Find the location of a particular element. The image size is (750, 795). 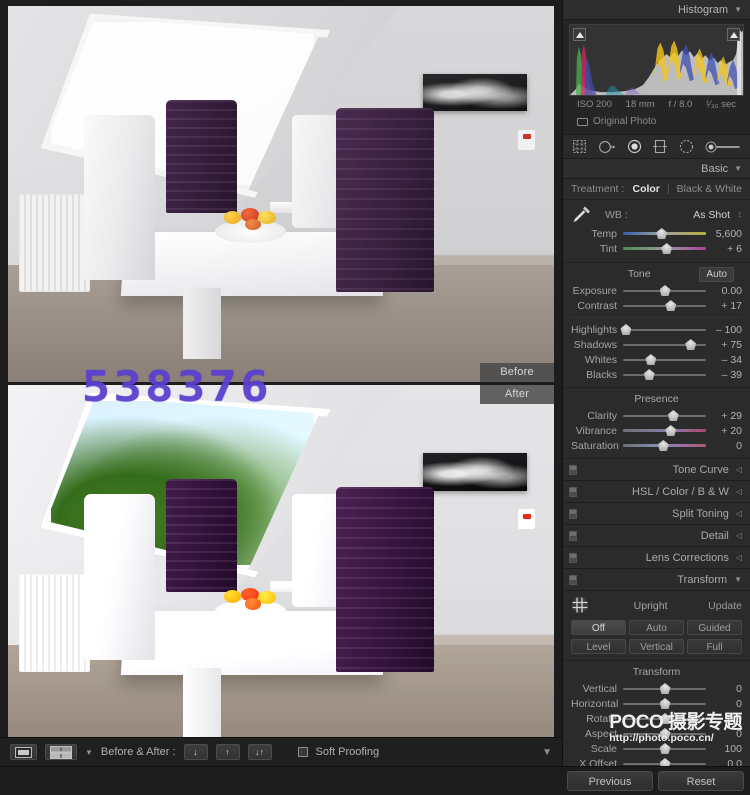

slider-aspect: Aspect 0 is located at coordinates (656, 733).